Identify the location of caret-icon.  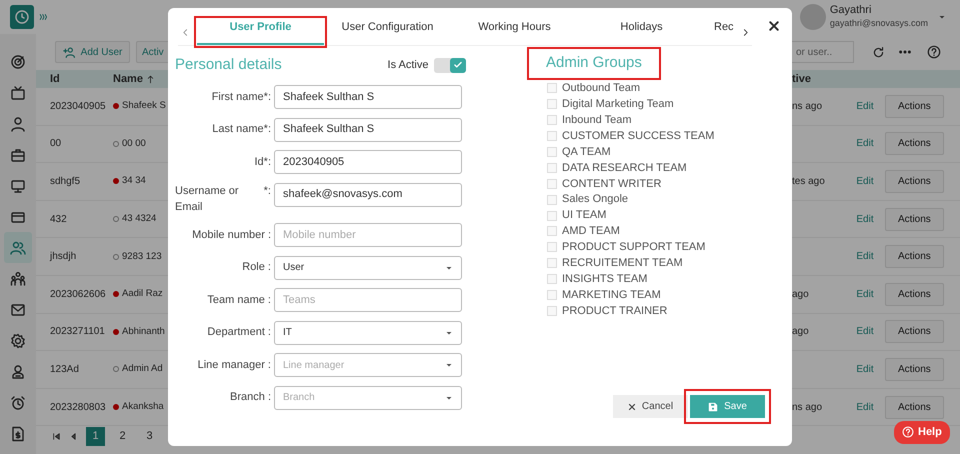
(942, 17).